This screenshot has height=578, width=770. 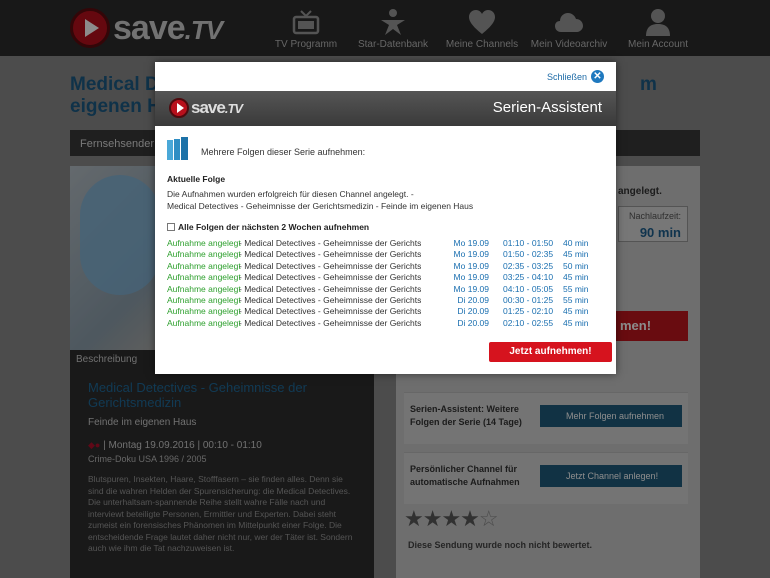 What do you see at coordinates (528, 288) in the screenshot?
I see `episode-time: 04:10 - 05:05` at bounding box center [528, 288].